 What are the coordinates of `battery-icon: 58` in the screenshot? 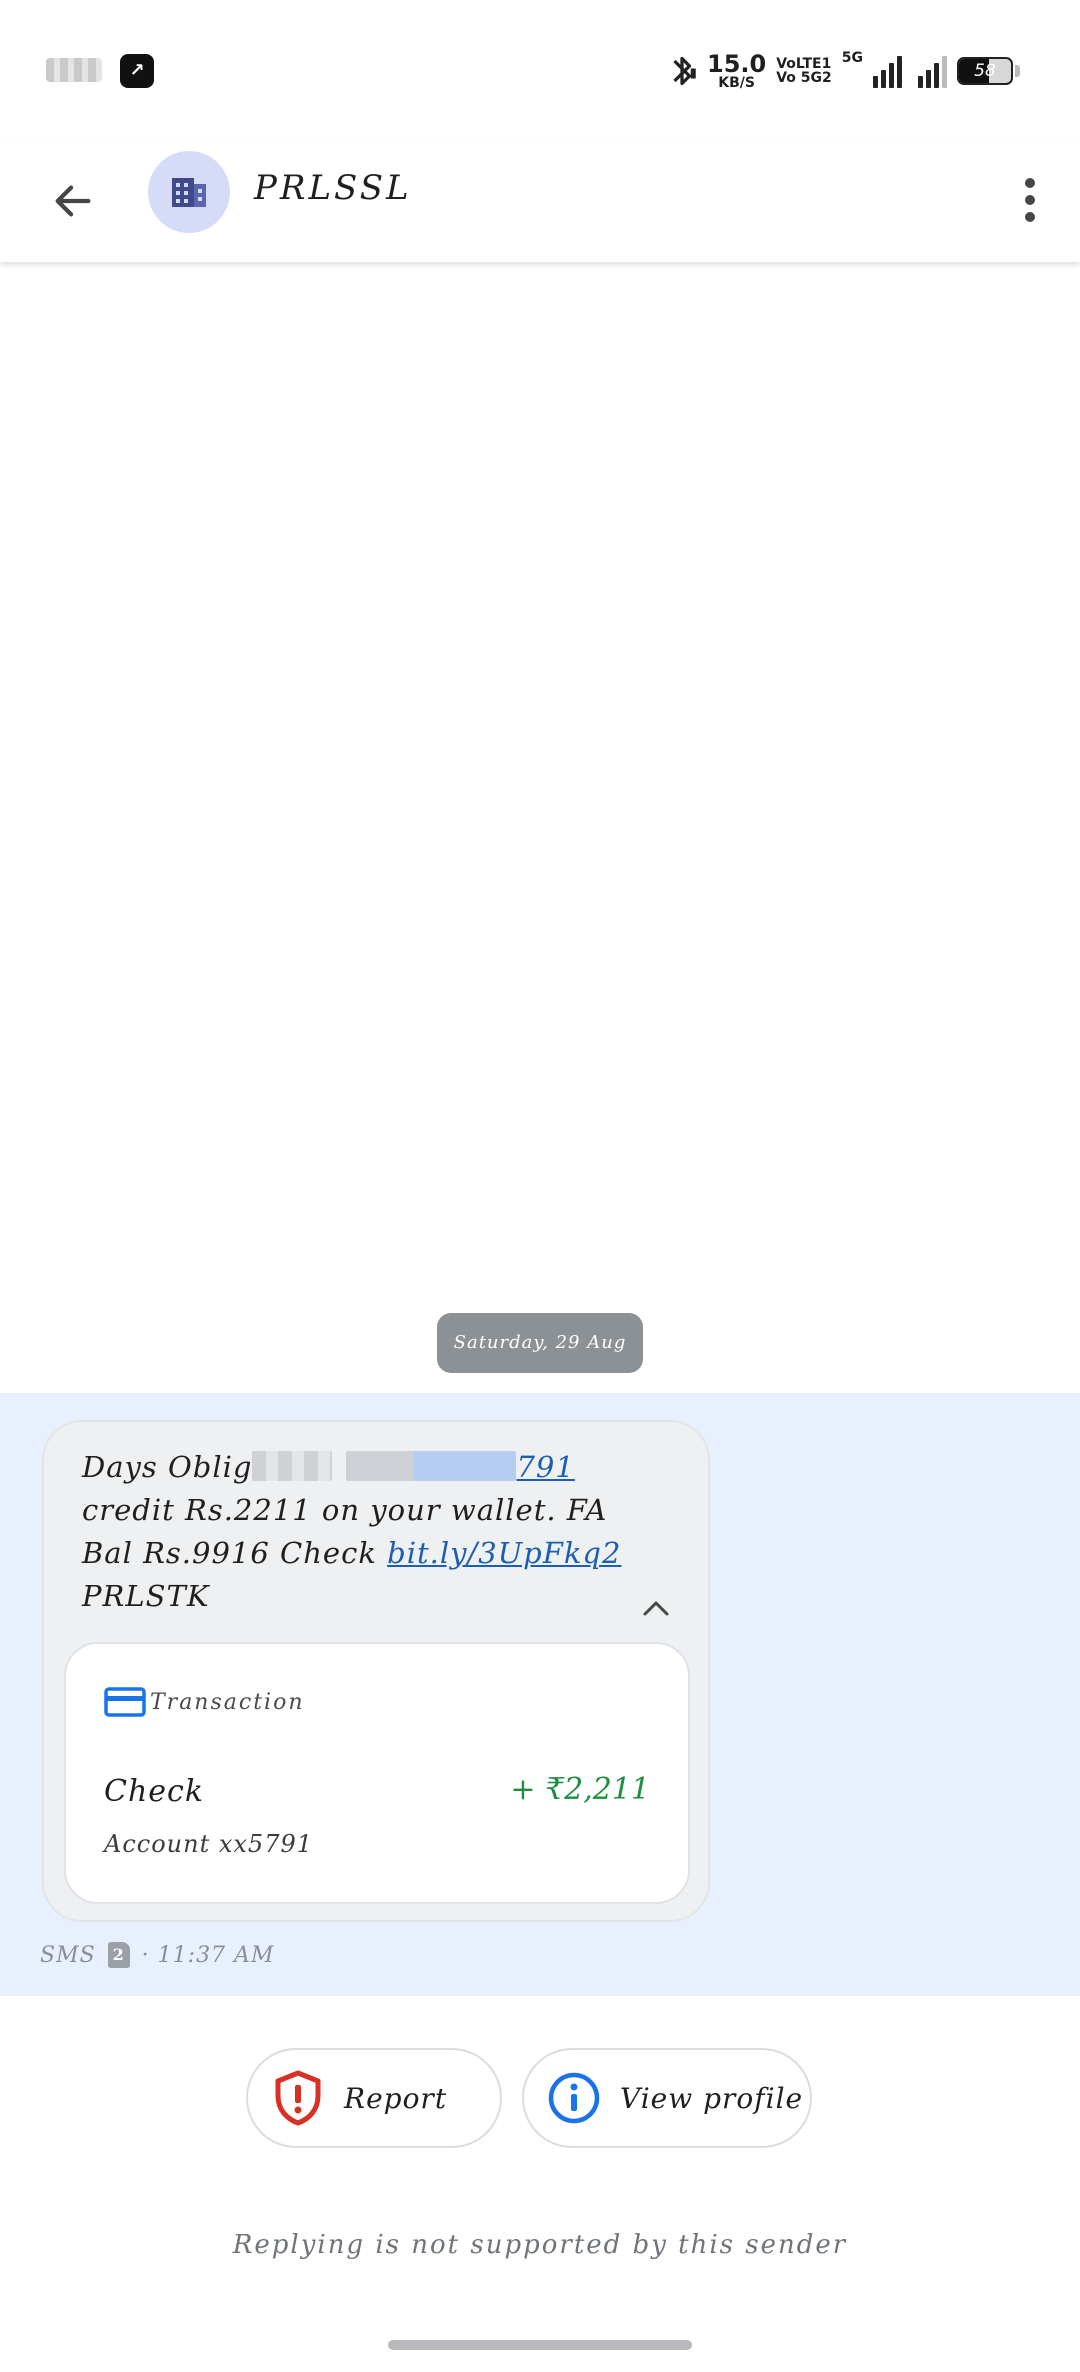 It's located at (985, 71).